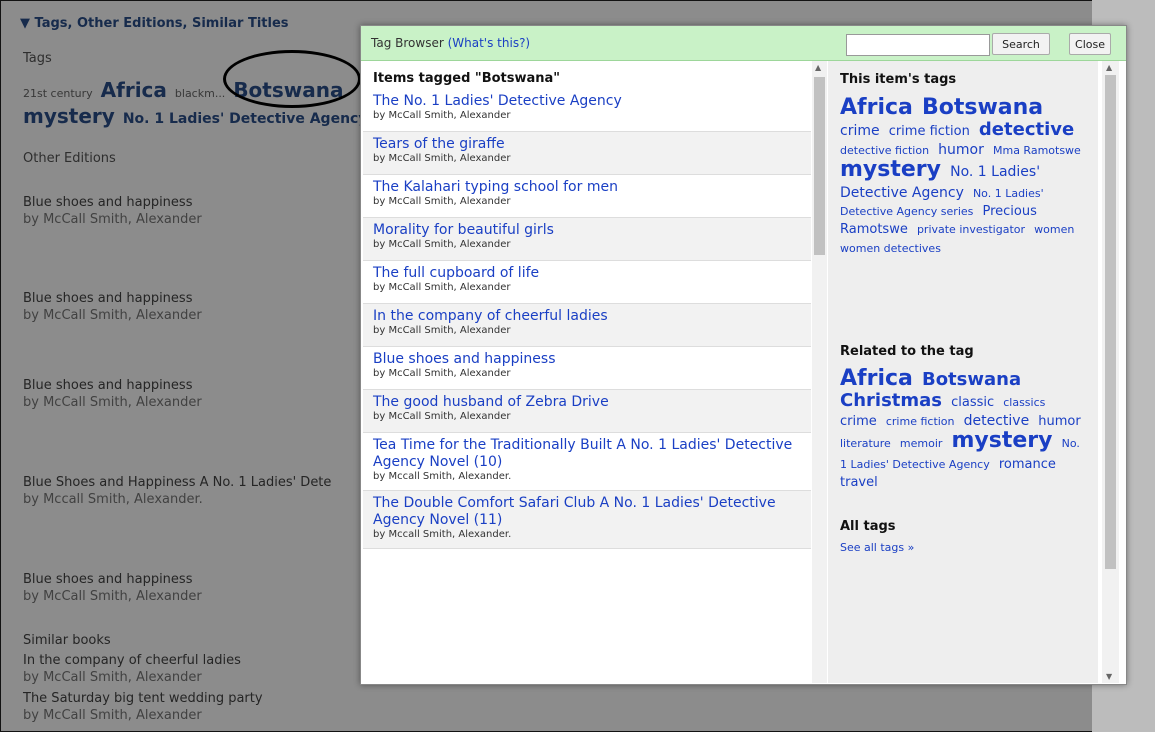 Image resolution: width=1155 pixels, height=732 pixels. Describe the element at coordinates (891, 400) in the screenshot. I see `tag-link: Christmas` at that location.